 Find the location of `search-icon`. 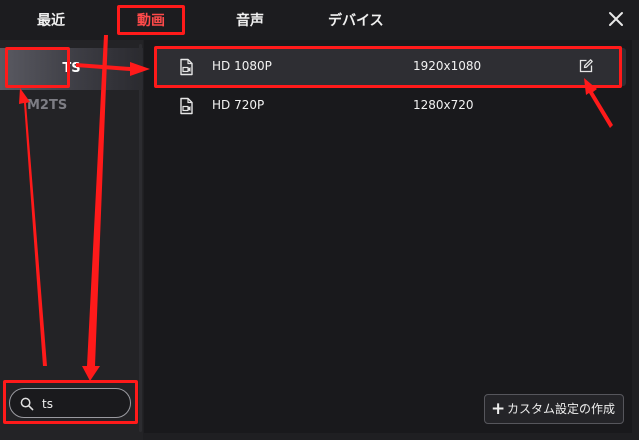

search-icon is located at coordinates (27, 404).